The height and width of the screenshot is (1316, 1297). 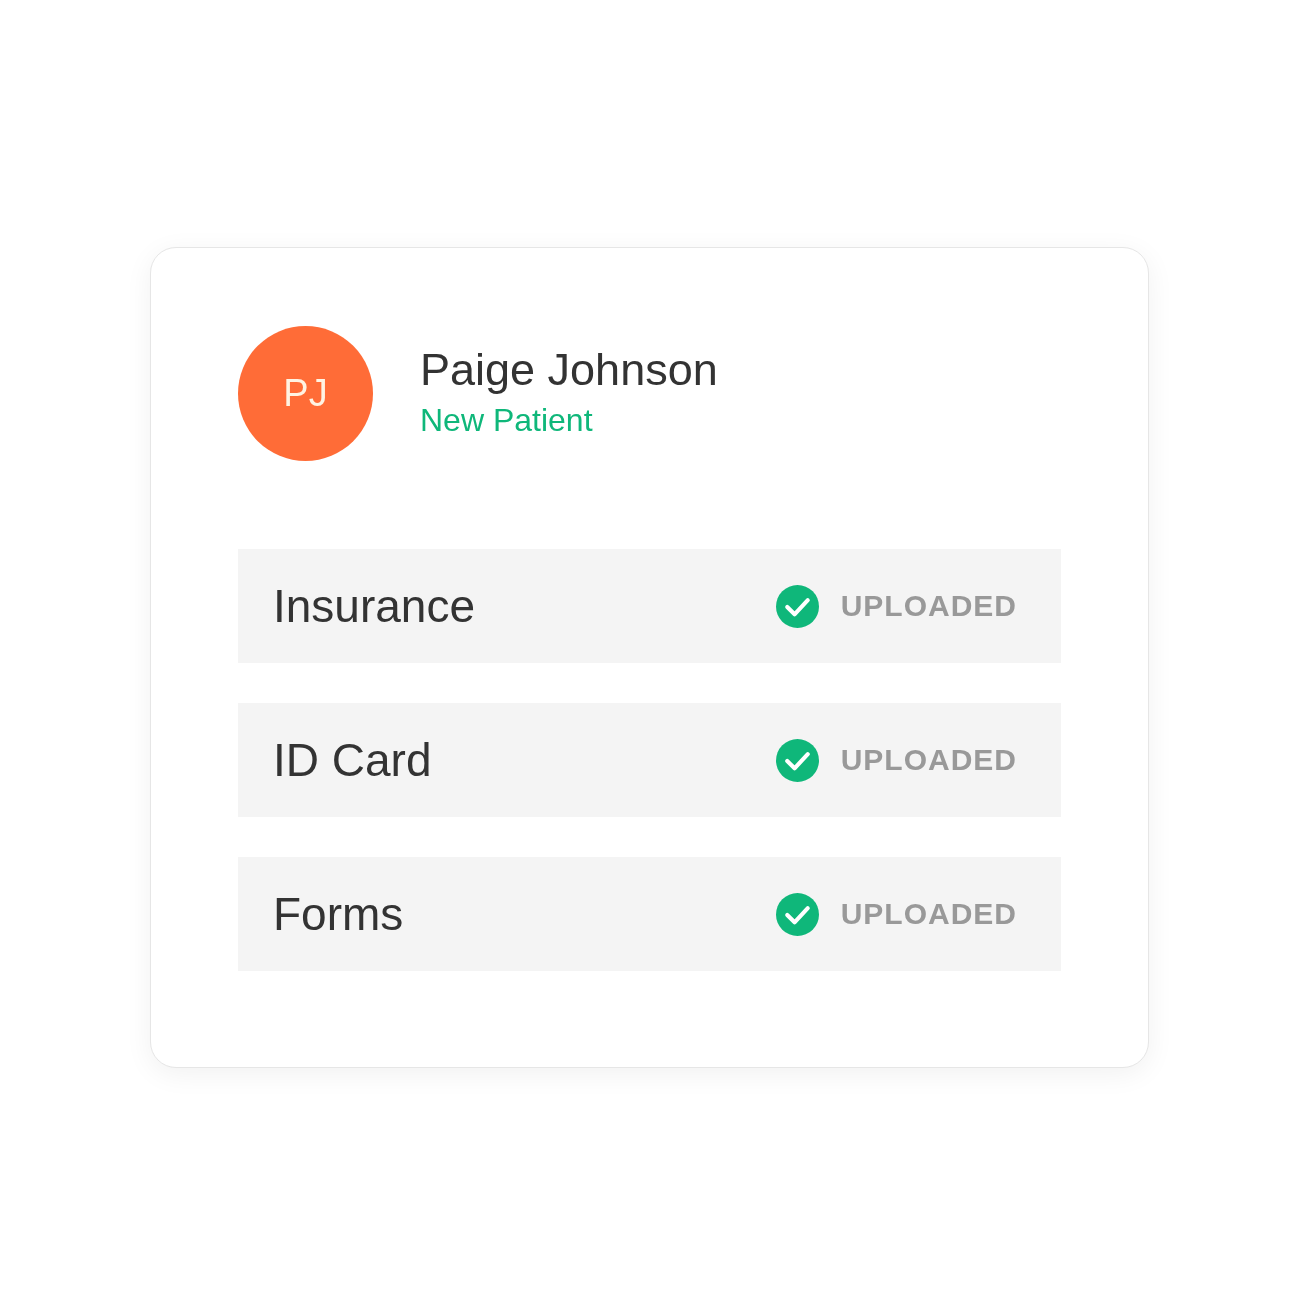 I want to click on patient-name: Paige Johnson, so click(x=569, y=370).